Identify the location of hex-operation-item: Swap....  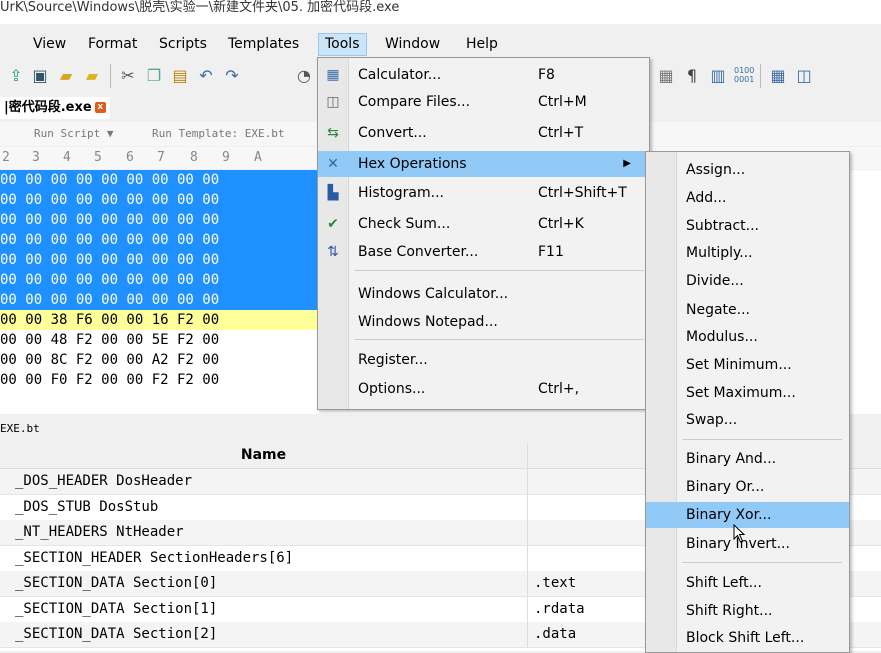
(747, 420).